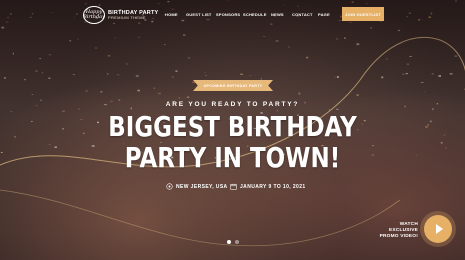 Image resolution: width=465 pixels, height=260 pixels. What do you see at coordinates (273, 186) in the screenshot?
I see `event-dates-text: JANUARY 9 TO 10, 2021` at bounding box center [273, 186].